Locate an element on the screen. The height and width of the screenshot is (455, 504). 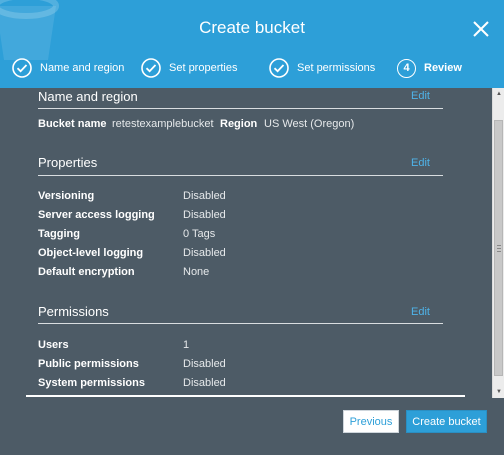
property-label: Default encryption is located at coordinates (86, 272).